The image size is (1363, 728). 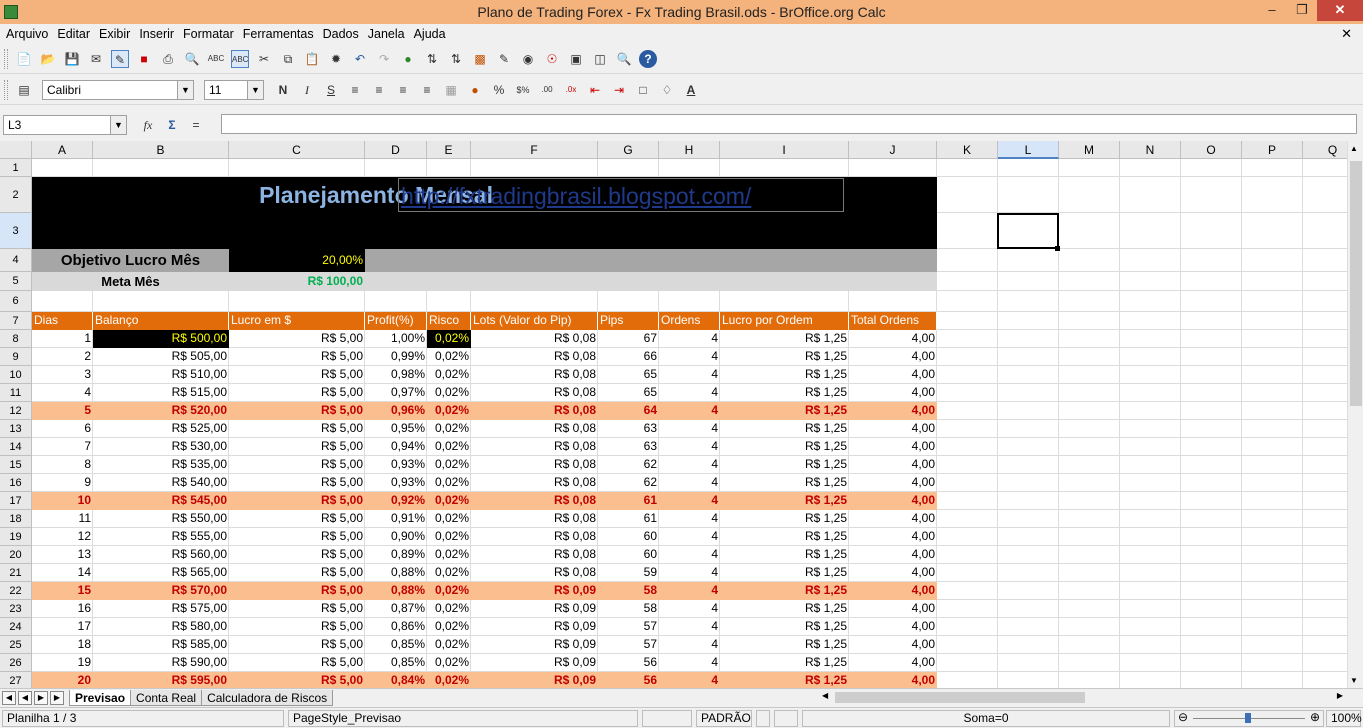 What do you see at coordinates (456, 59) in the screenshot?
I see `sort-descending-icon: ⇅` at bounding box center [456, 59].